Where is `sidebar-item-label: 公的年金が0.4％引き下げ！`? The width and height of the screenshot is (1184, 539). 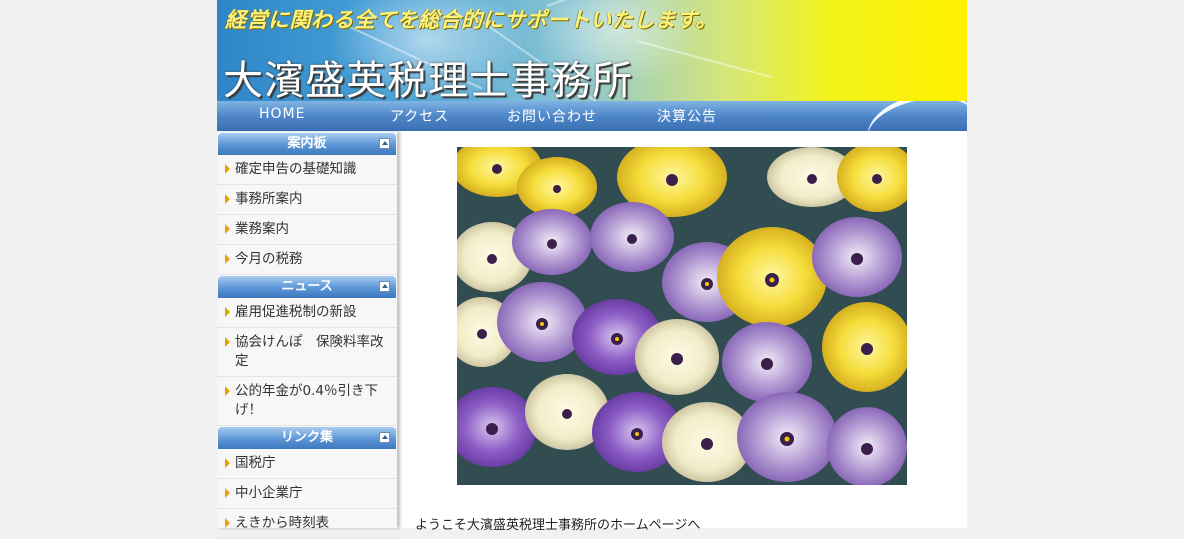 sidebar-item-label: 公的年金が0.4％引き下げ！ is located at coordinates (306, 400).